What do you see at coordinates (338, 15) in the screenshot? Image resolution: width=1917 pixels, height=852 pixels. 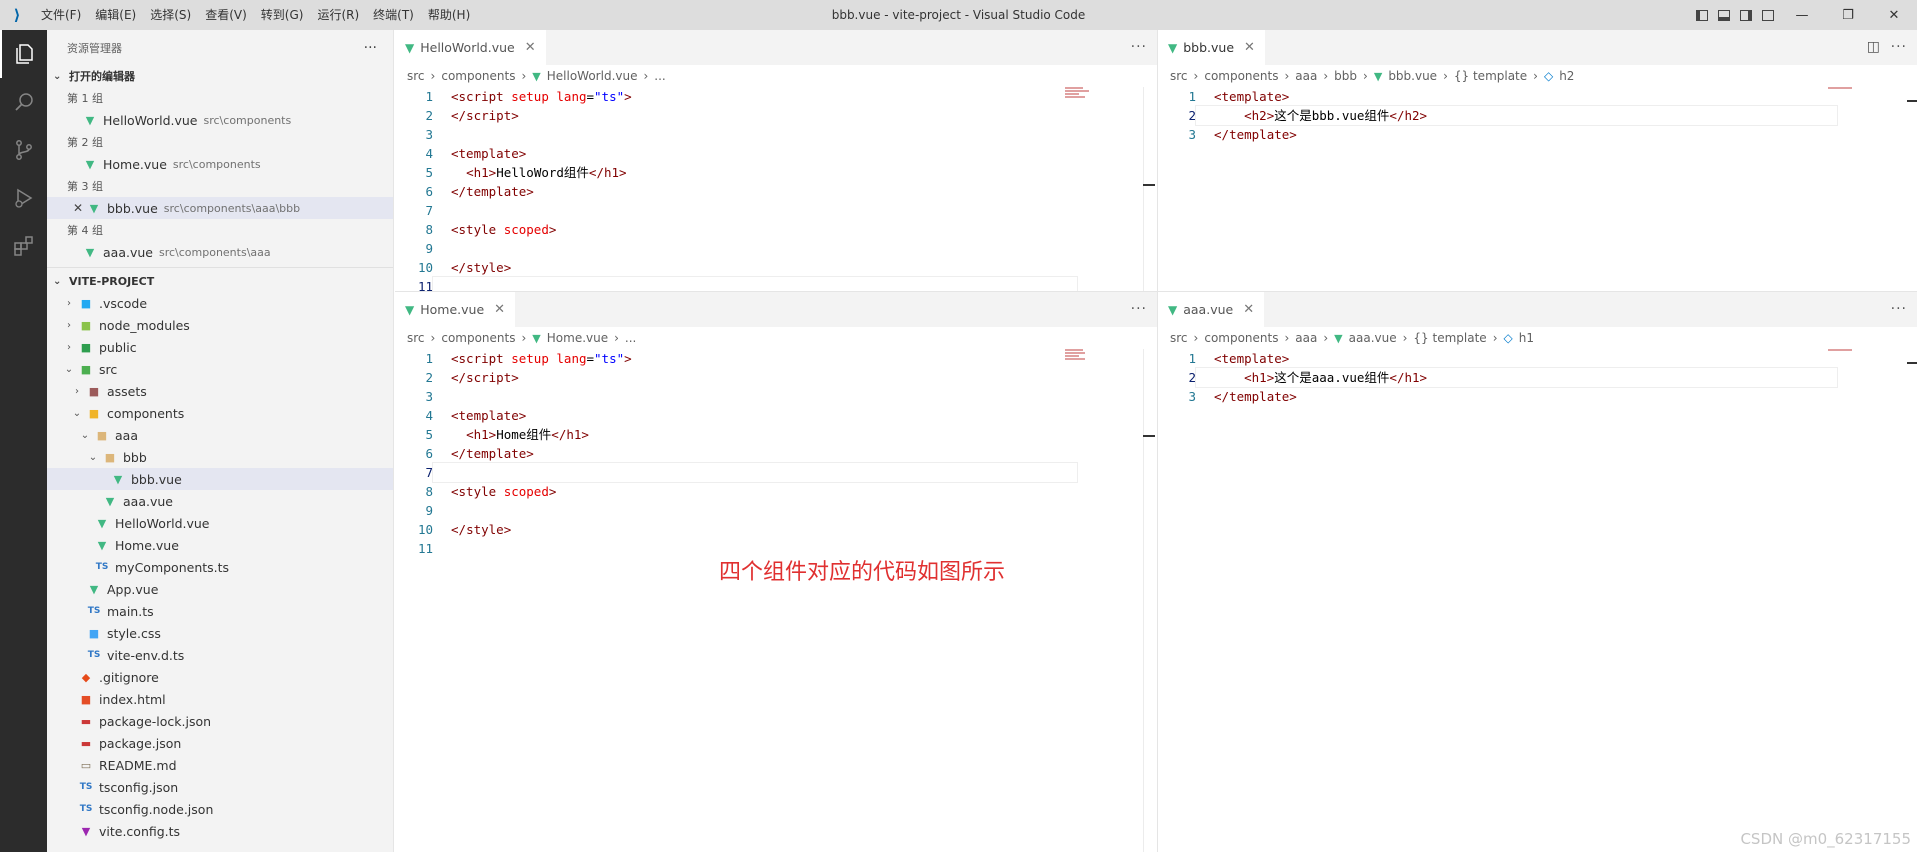 I see `menu-run: 运行(R)` at bounding box center [338, 15].